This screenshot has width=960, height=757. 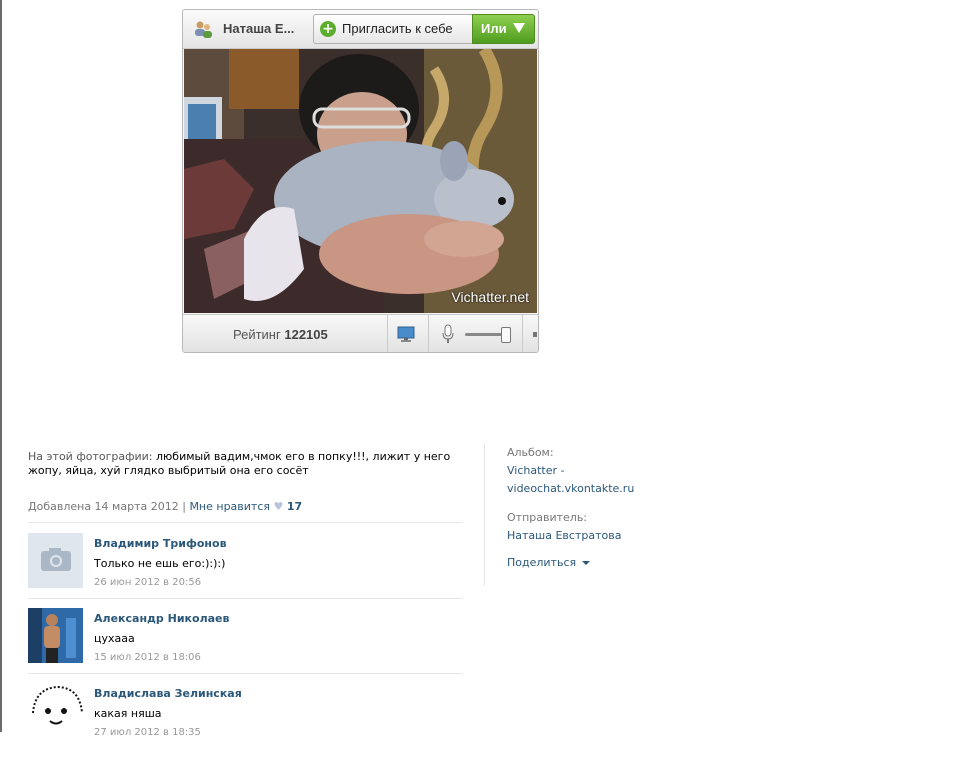 What do you see at coordinates (257, 334) in the screenshot?
I see `rating-label: Рейтинг` at bounding box center [257, 334].